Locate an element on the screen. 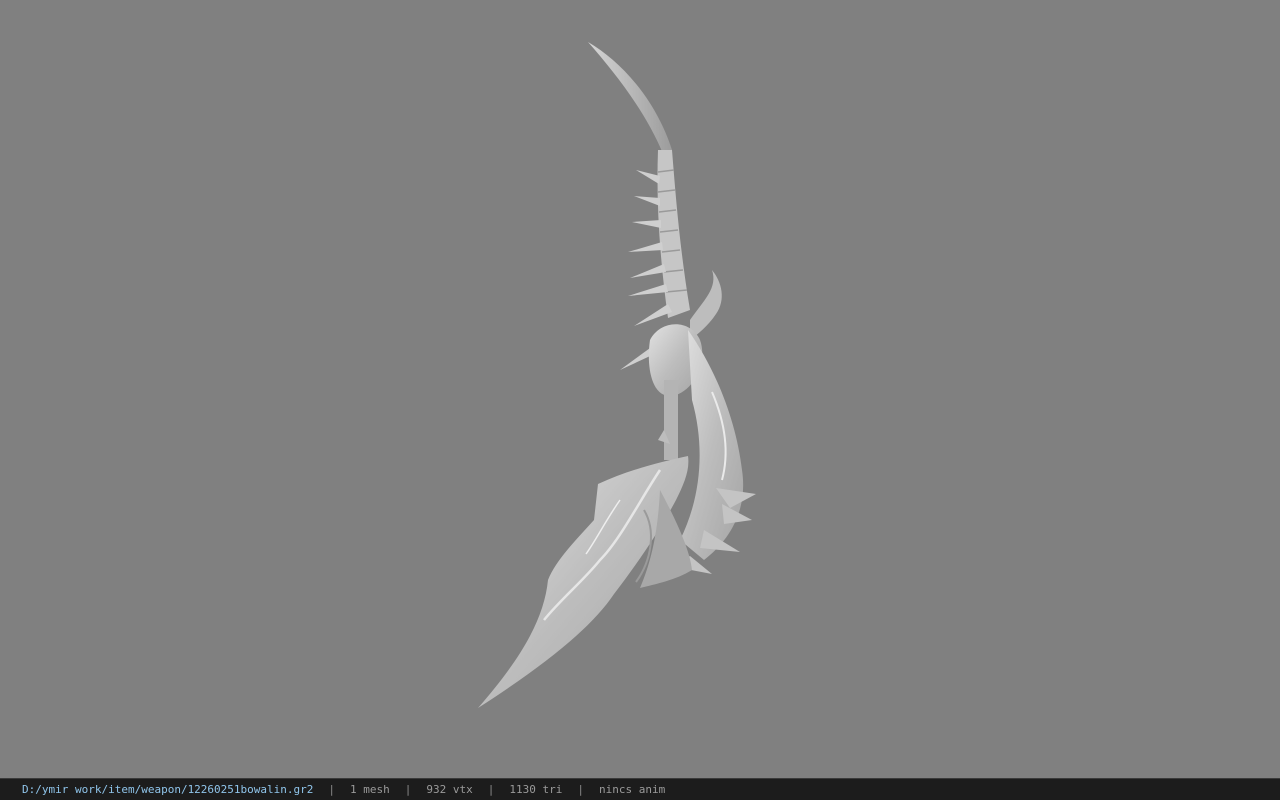 The image size is (1280, 800). triangle-count-label: 1130 tri is located at coordinates (536, 789).